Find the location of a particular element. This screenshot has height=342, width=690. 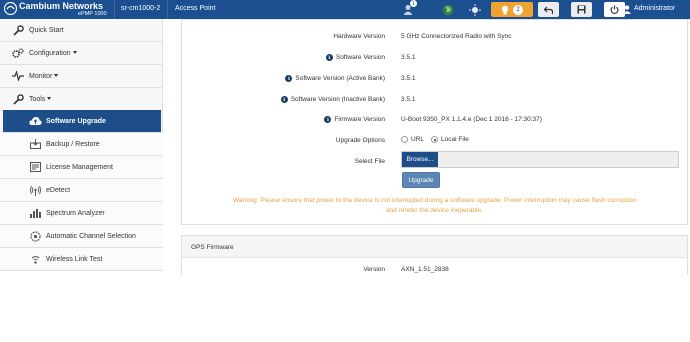

nav-configuration: Configuration is located at coordinates (81, 53).